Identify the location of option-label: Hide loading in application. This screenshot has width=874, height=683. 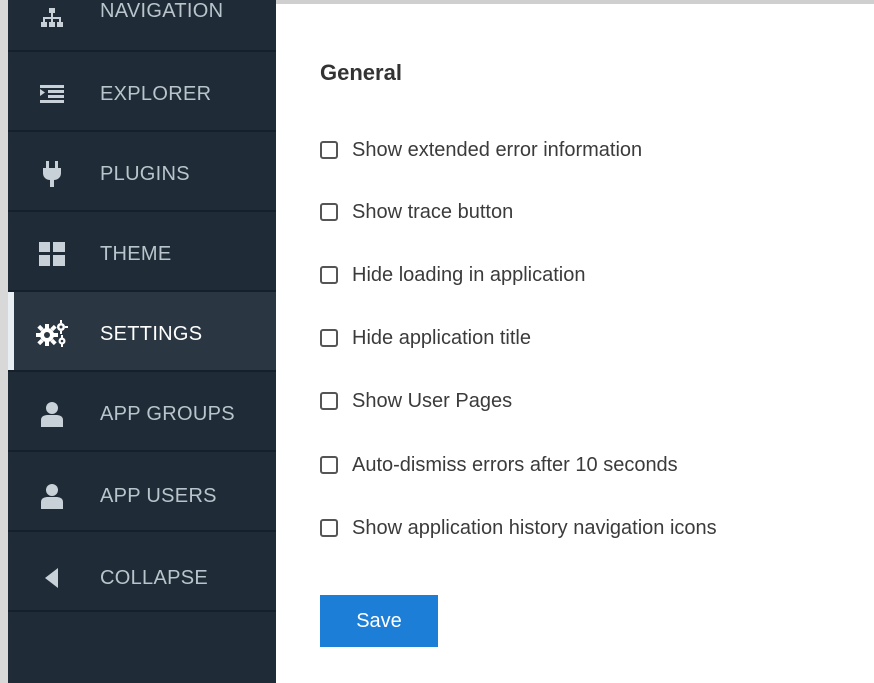
(469, 274).